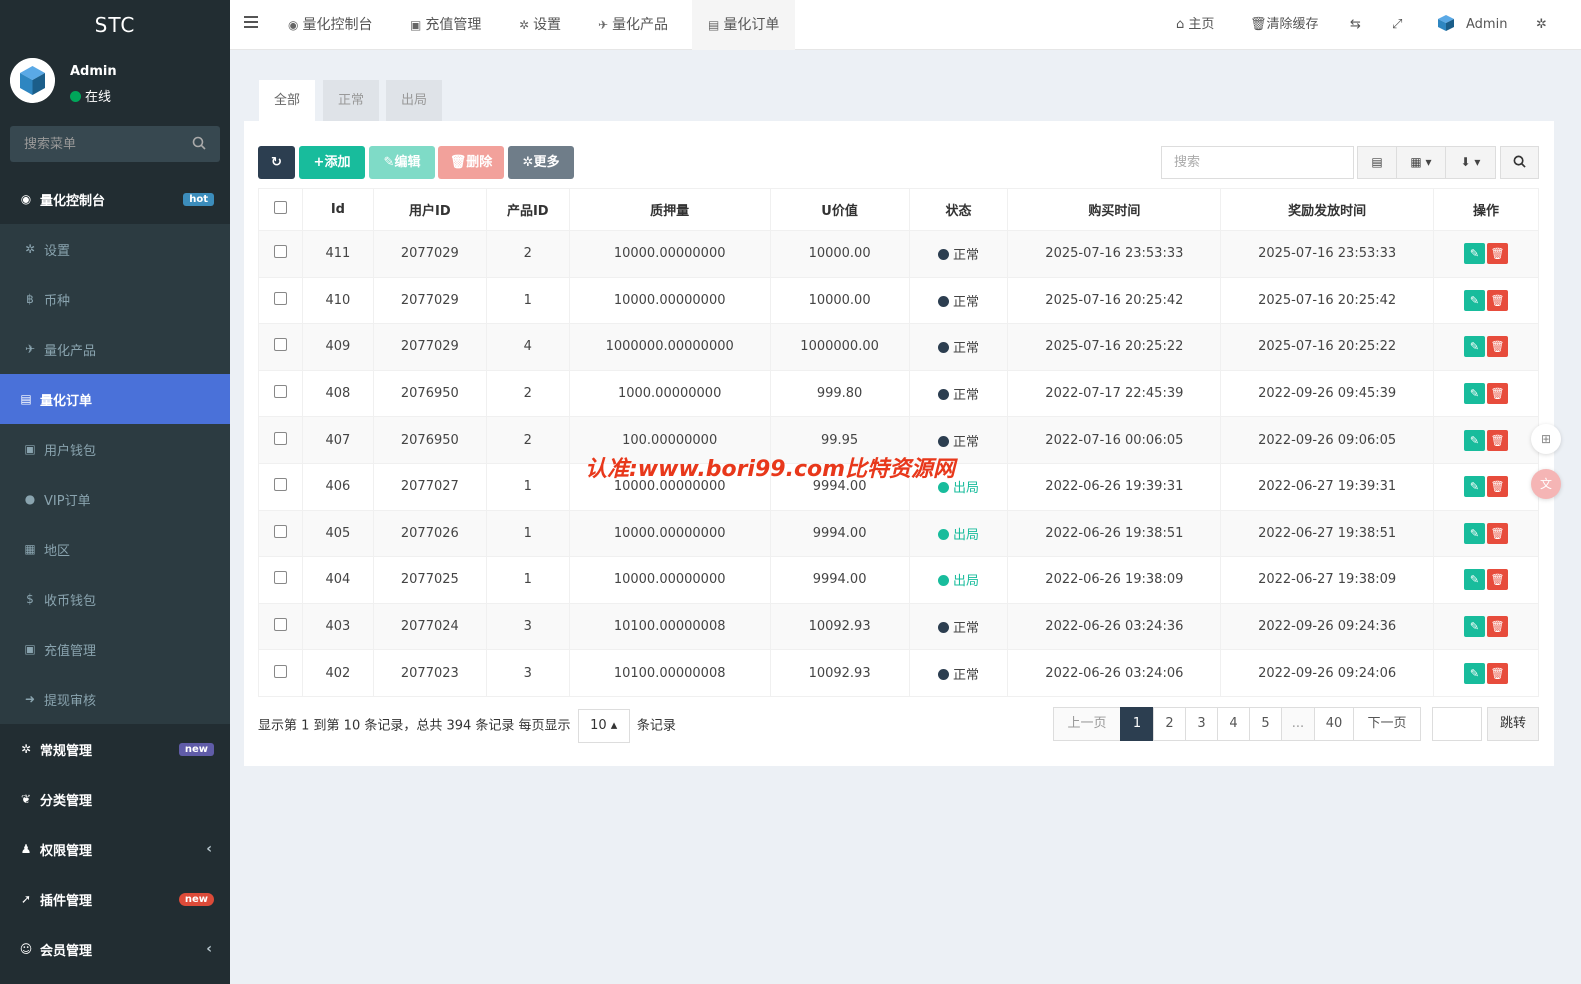 The height and width of the screenshot is (984, 1581). What do you see at coordinates (1114, 209) in the screenshot?
I see `col-buy-time: 购买时间` at bounding box center [1114, 209].